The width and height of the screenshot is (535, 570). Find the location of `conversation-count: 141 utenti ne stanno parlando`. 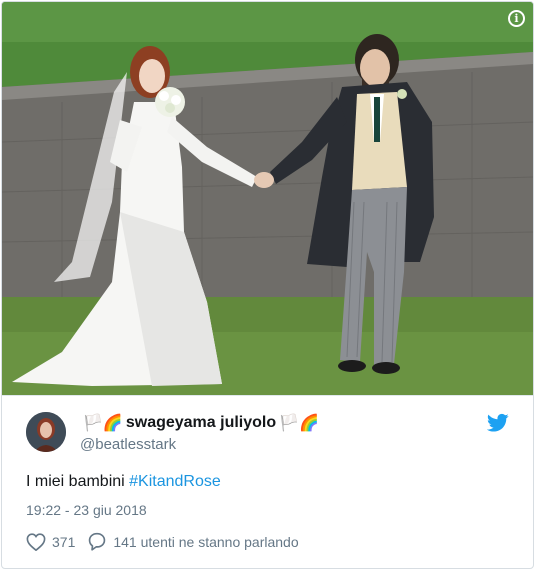

conversation-count: 141 utenti ne stanno parlando is located at coordinates (206, 541).